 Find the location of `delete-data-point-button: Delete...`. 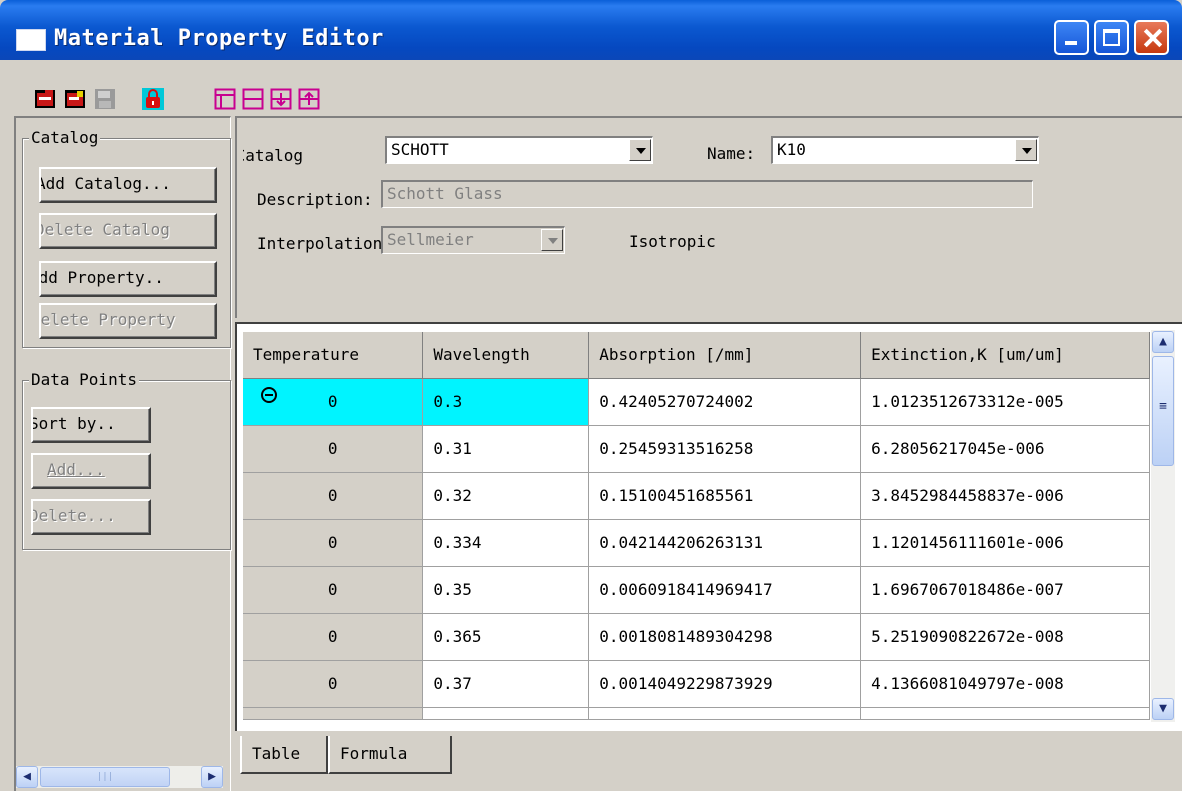

delete-data-point-button: Delete... is located at coordinates (91, 517).